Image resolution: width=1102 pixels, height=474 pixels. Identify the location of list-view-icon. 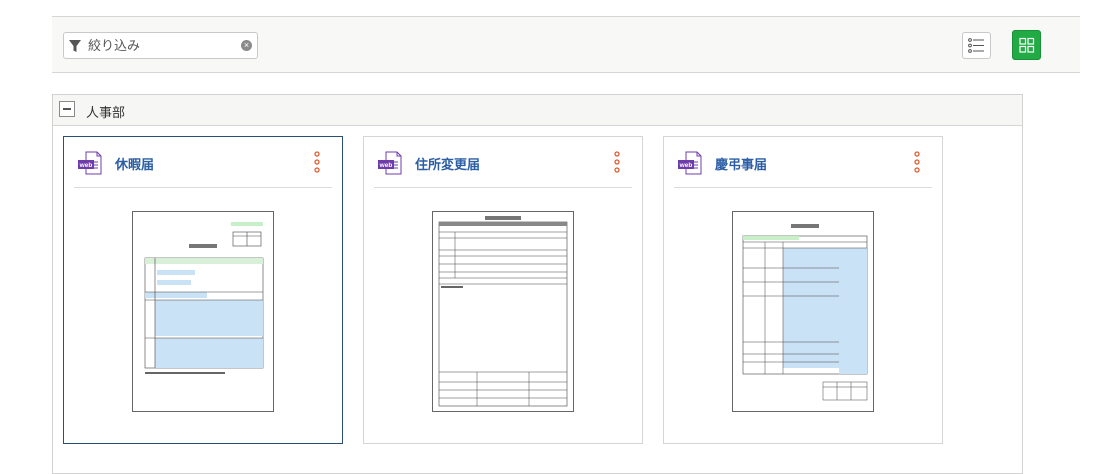
(976, 45).